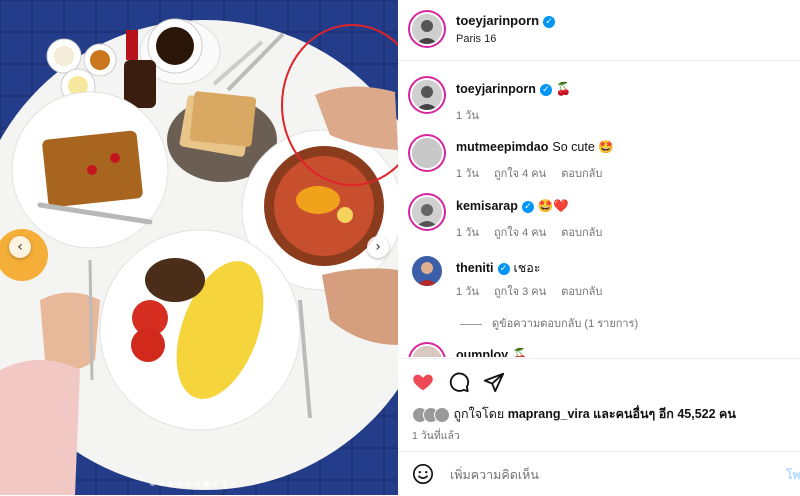 The width and height of the screenshot is (800, 496). I want to click on likes-suffix: คน, so click(727, 414).